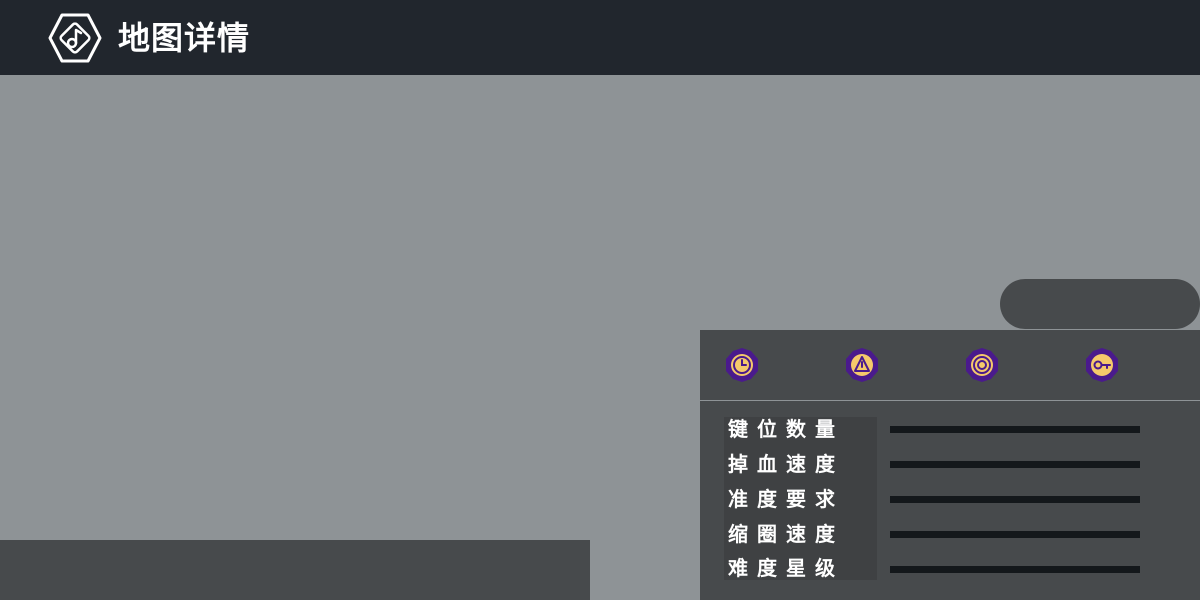 This screenshot has height=600, width=1200. I want to click on page-title: 地图详情, so click(184, 38).